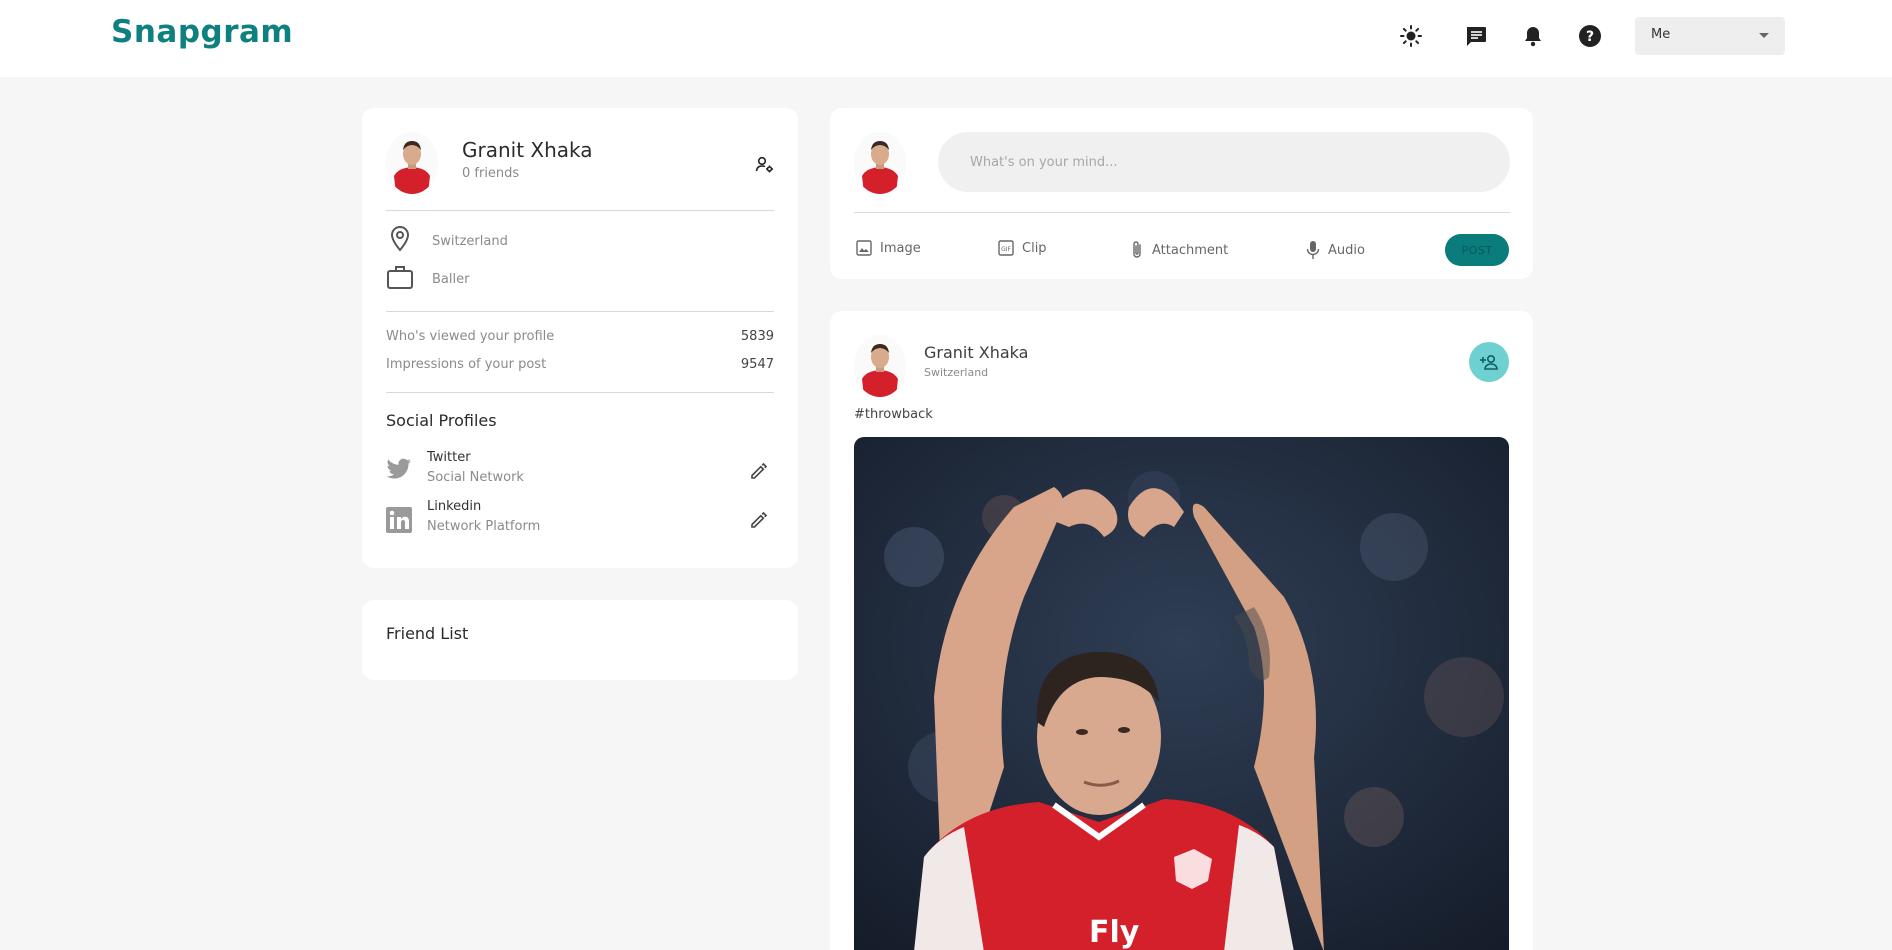 Image resolution: width=1892 pixels, height=950 pixels. I want to click on location-text: Switzerland, so click(470, 241).